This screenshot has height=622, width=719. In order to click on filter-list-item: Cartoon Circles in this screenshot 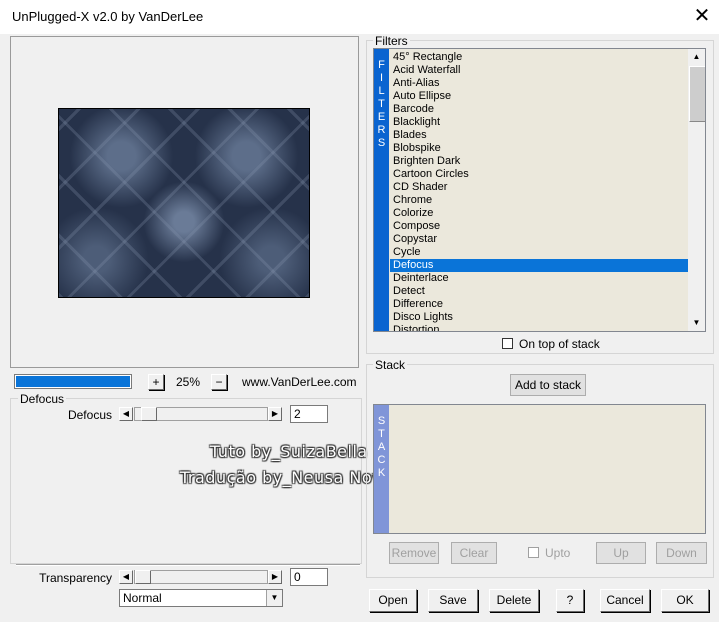, I will do `click(540, 174)`.